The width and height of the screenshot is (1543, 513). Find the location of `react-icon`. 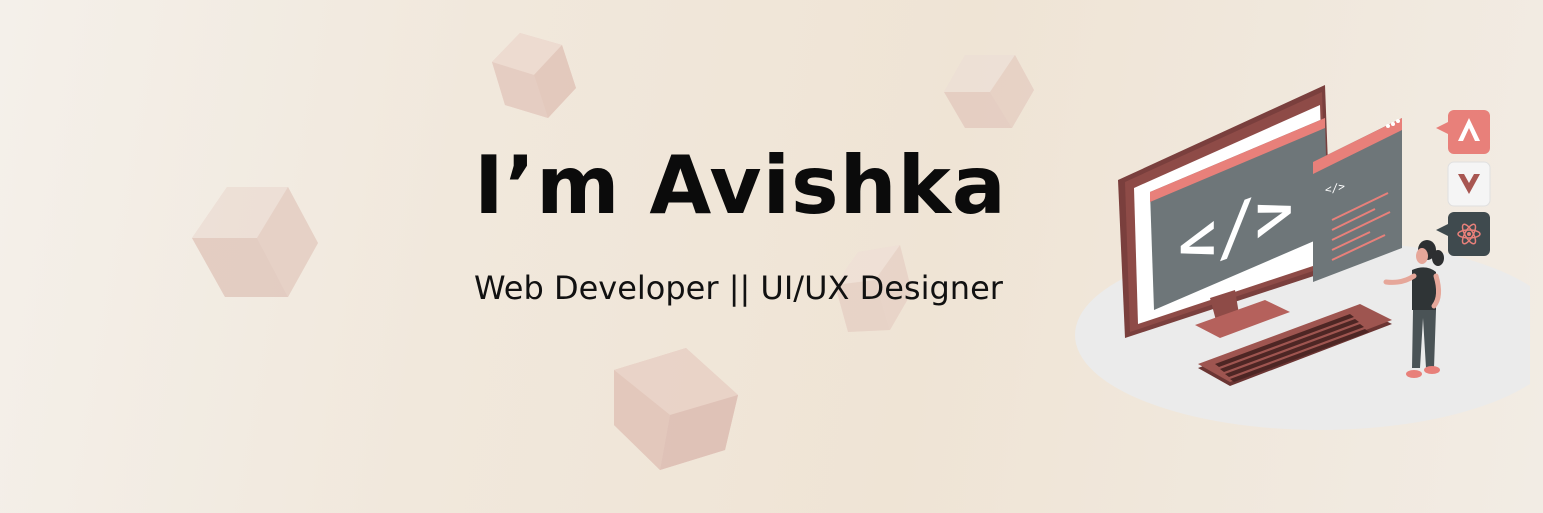

react-icon is located at coordinates (1463, 234).